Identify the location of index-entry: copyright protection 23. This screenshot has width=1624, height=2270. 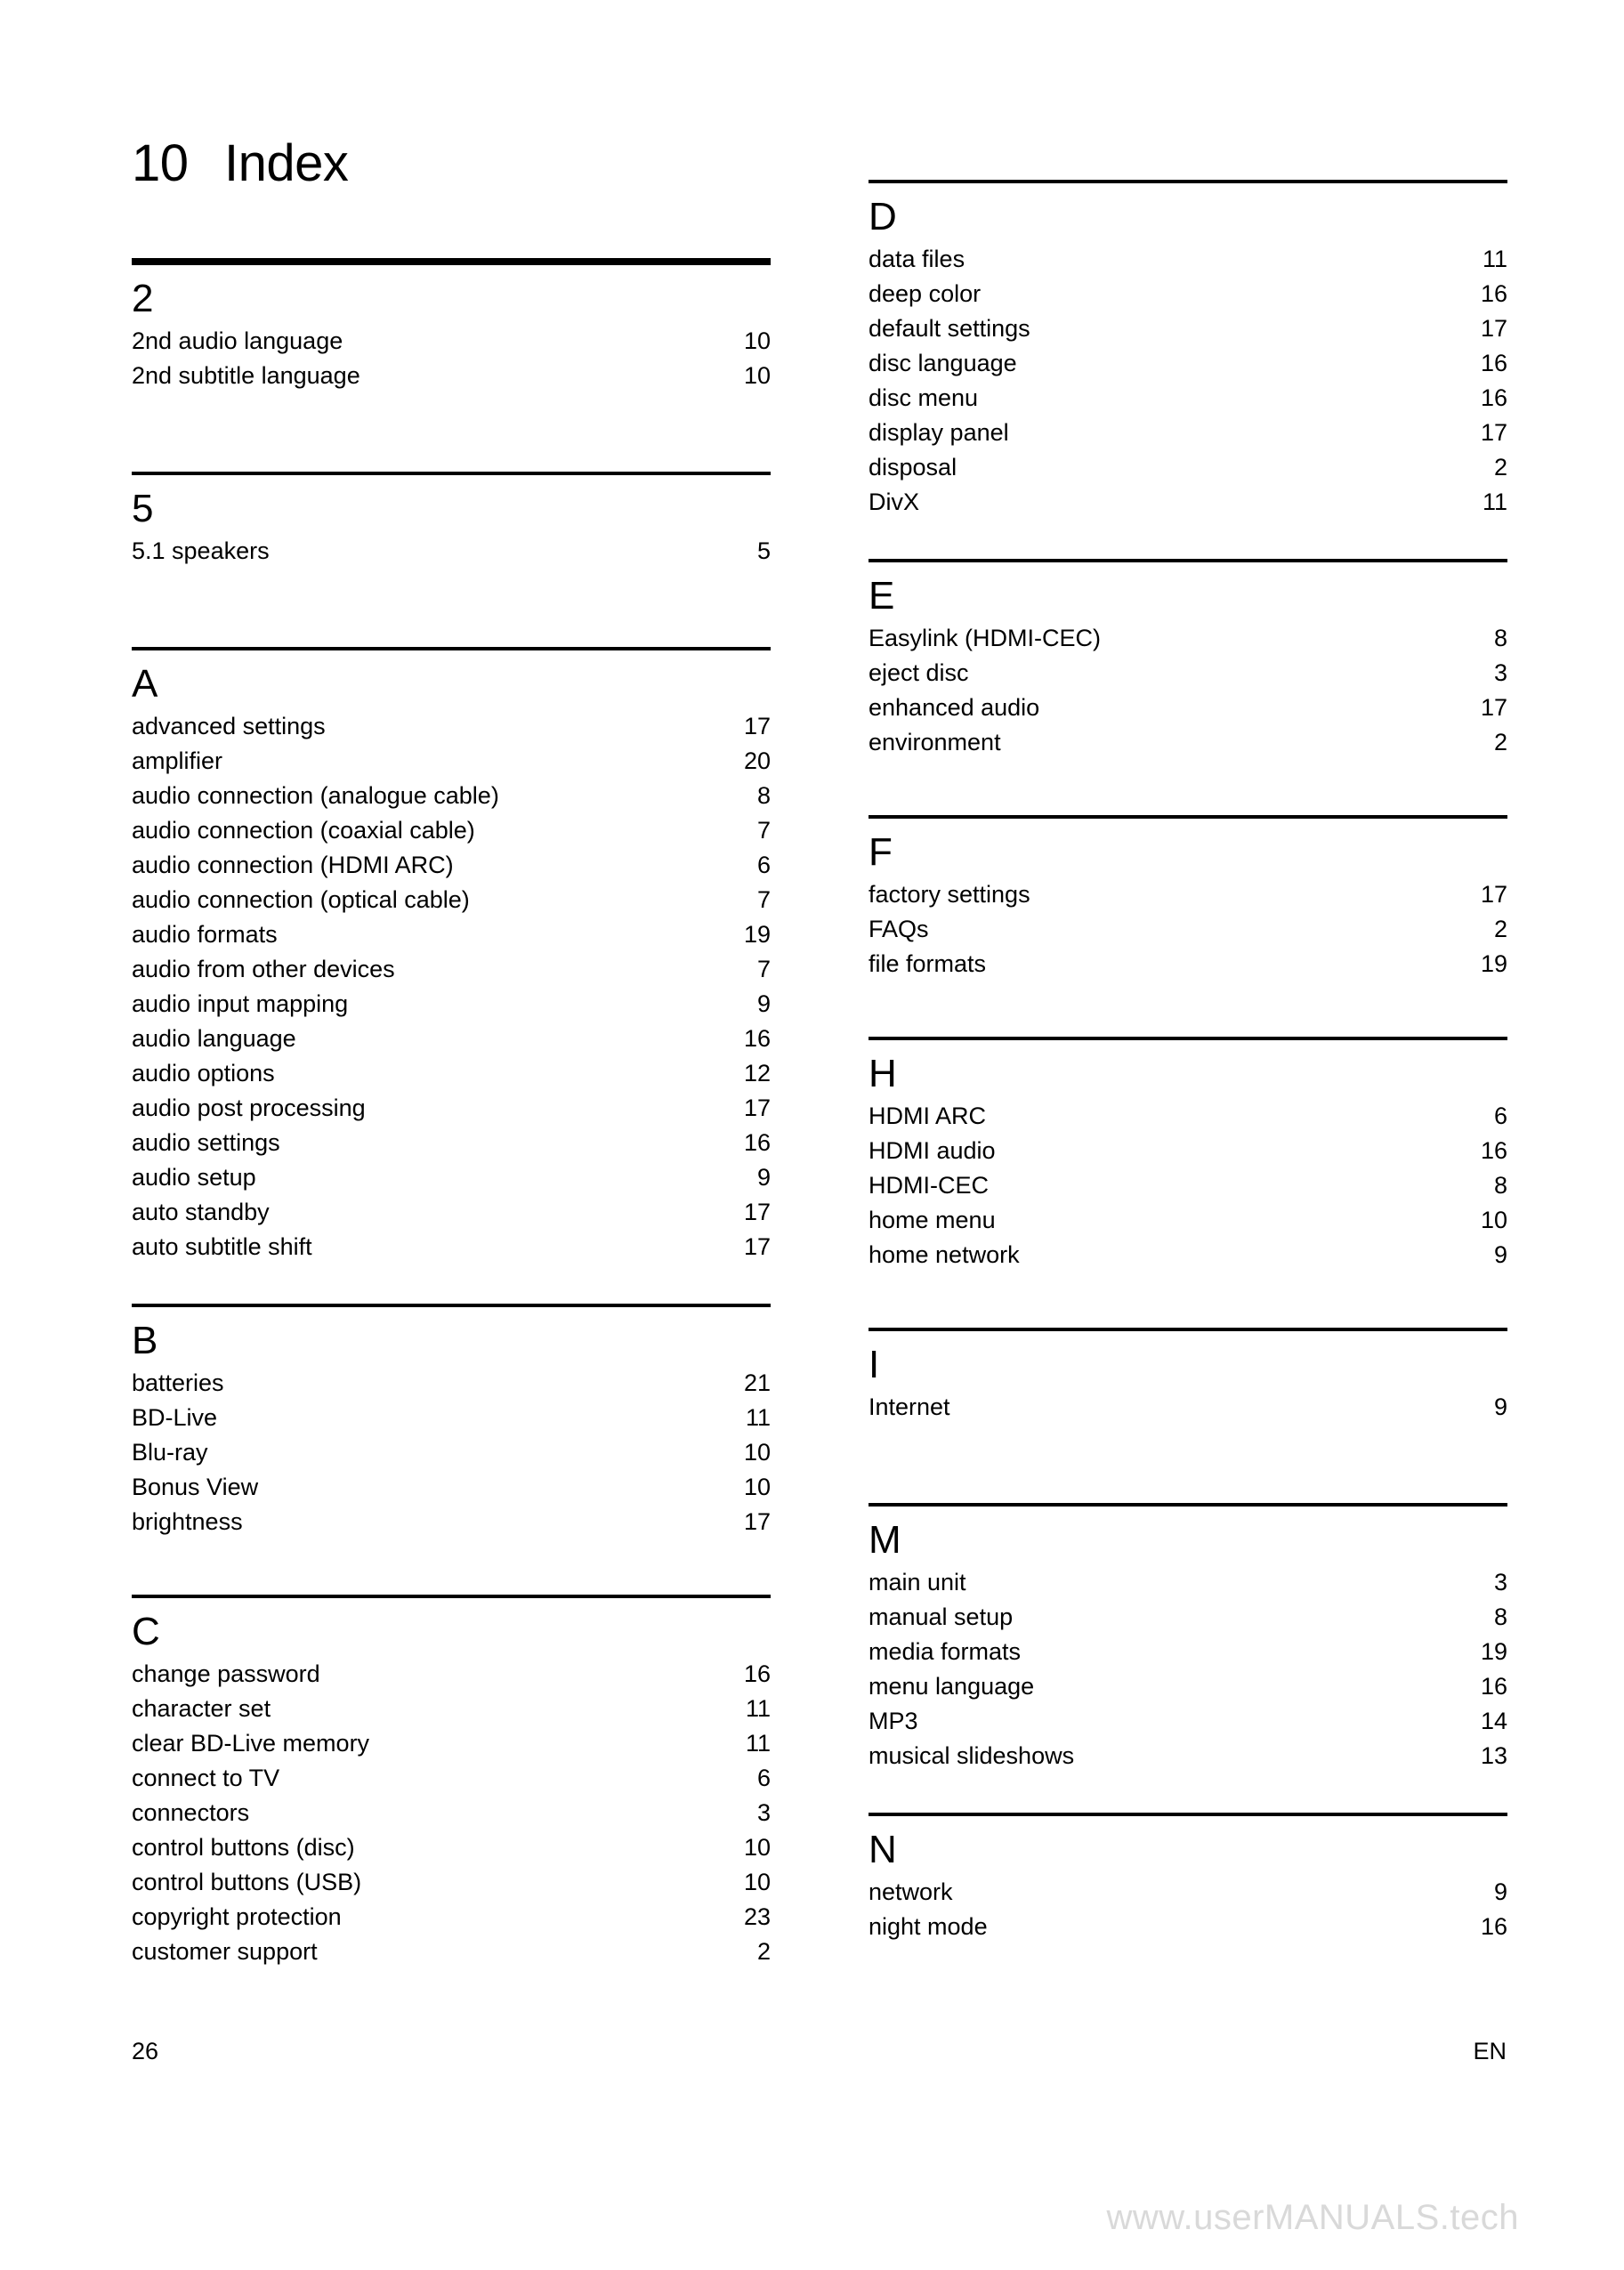
(452, 1917).